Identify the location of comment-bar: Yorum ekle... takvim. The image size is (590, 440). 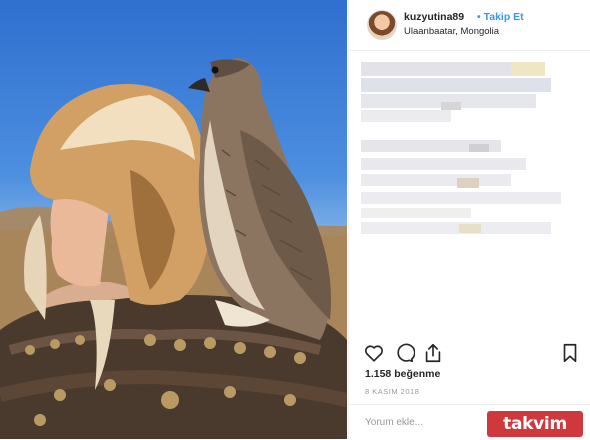
(469, 422).